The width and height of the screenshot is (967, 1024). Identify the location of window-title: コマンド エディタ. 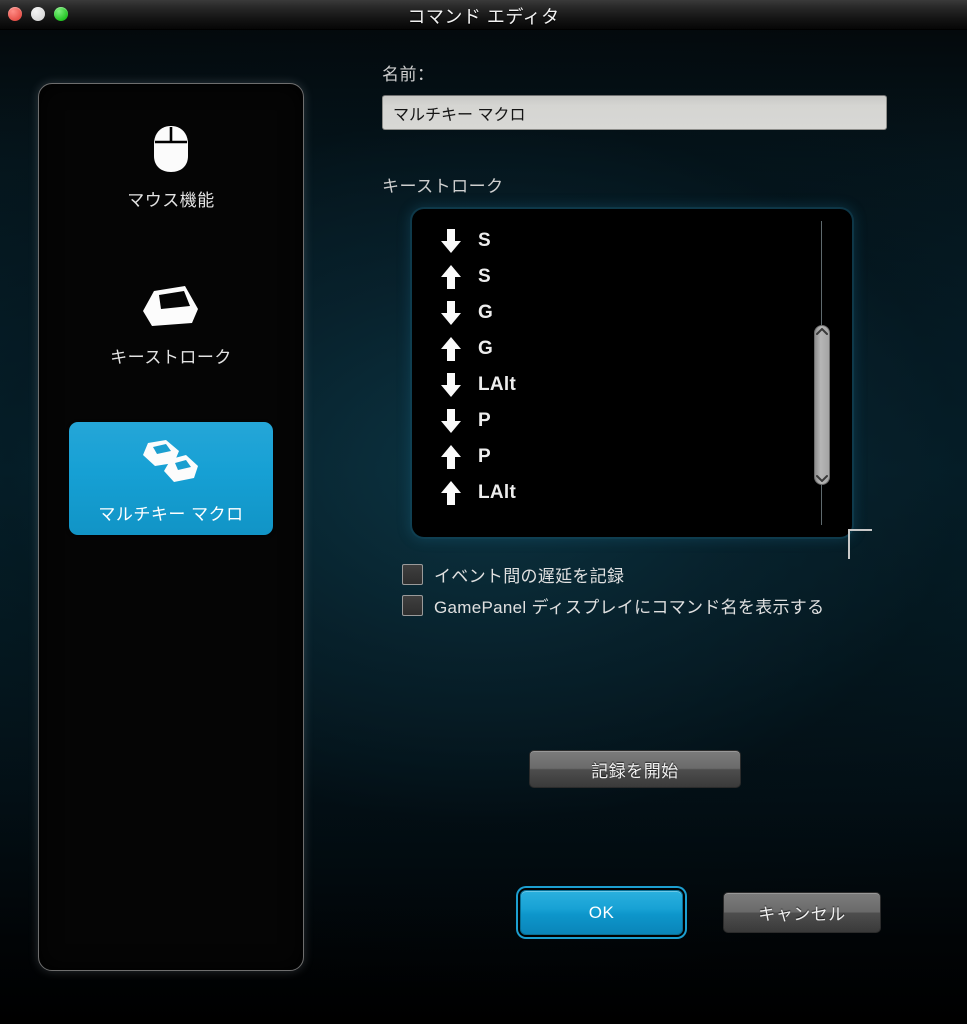
(483, 17).